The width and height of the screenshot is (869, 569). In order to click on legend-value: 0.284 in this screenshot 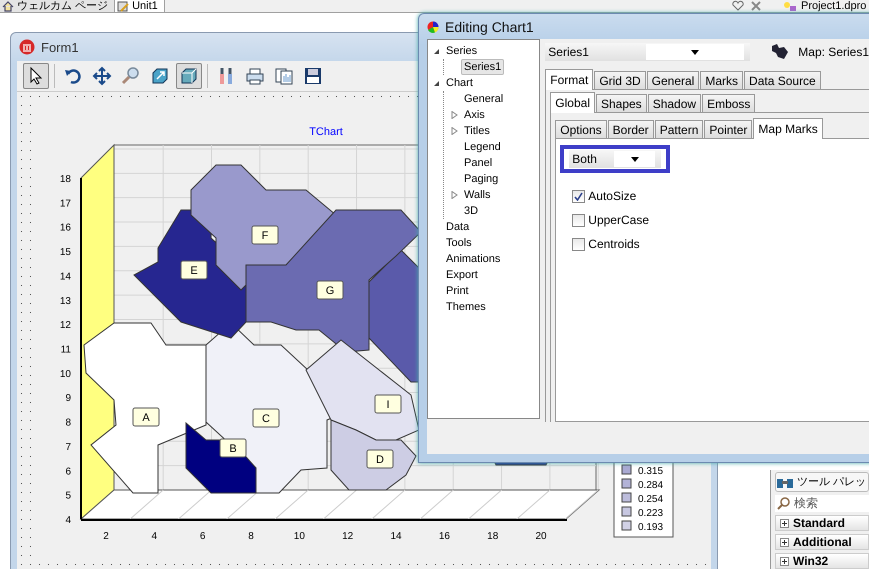, I will do `click(651, 485)`.